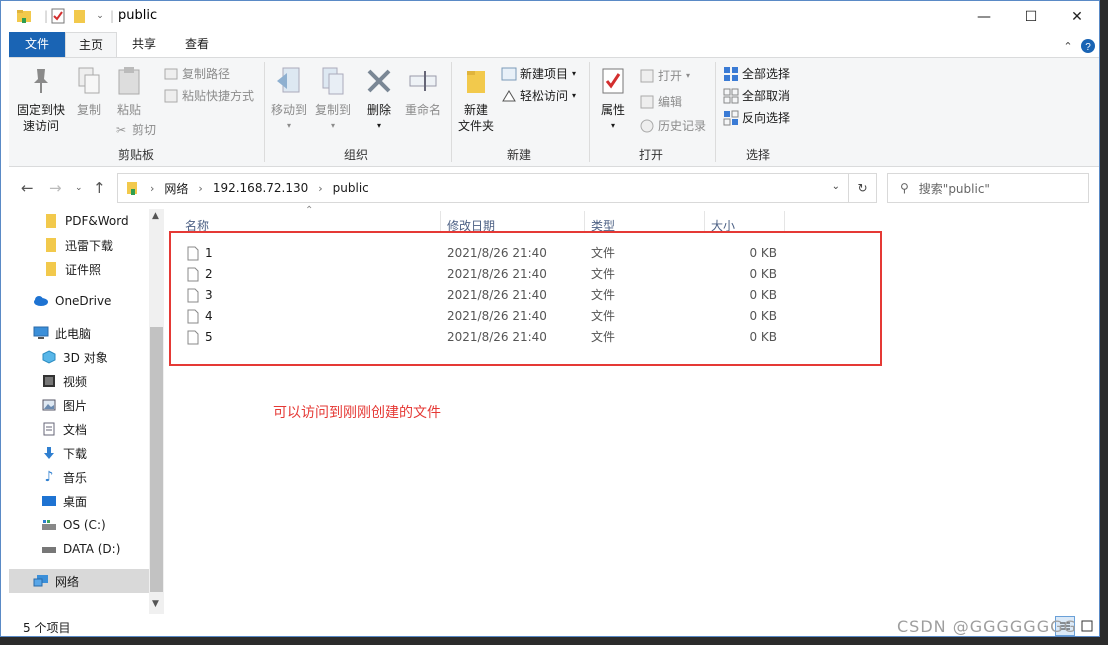 This screenshot has width=1108, height=645. I want to click on group-label-select: 选择, so click(757, 155).